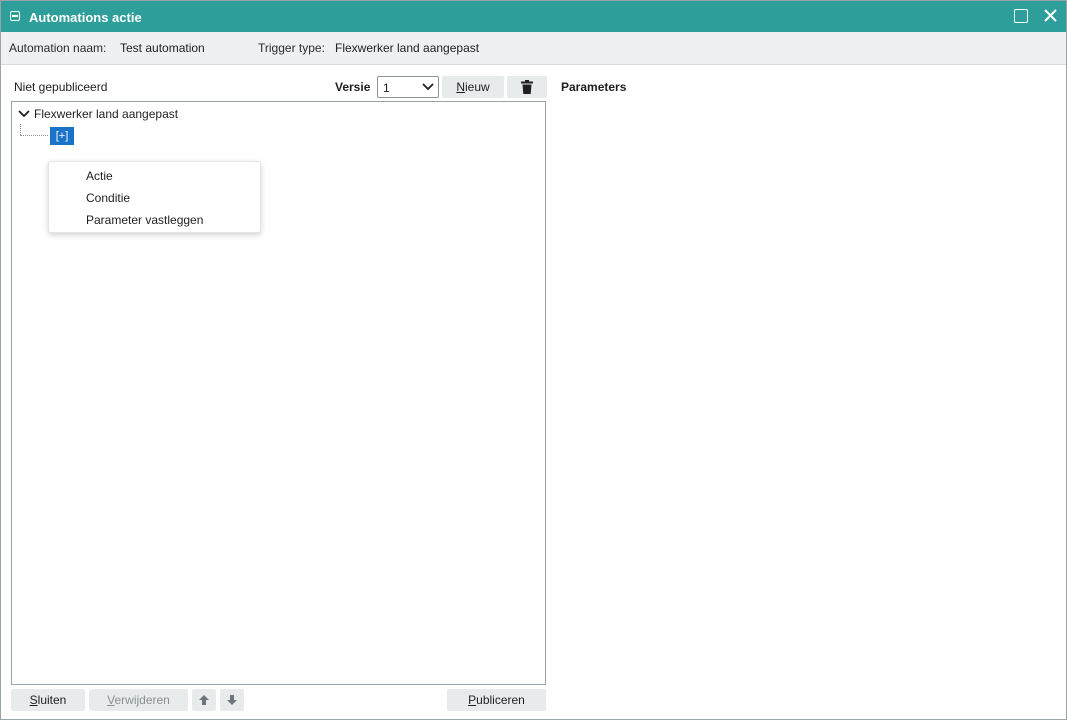 The height and width of the screenshot is (720, 1067). What do you see at coordinates (154, 176) in the screenshot?
I see `menu-item-actie: Actie` at bounding box center [154, 176].